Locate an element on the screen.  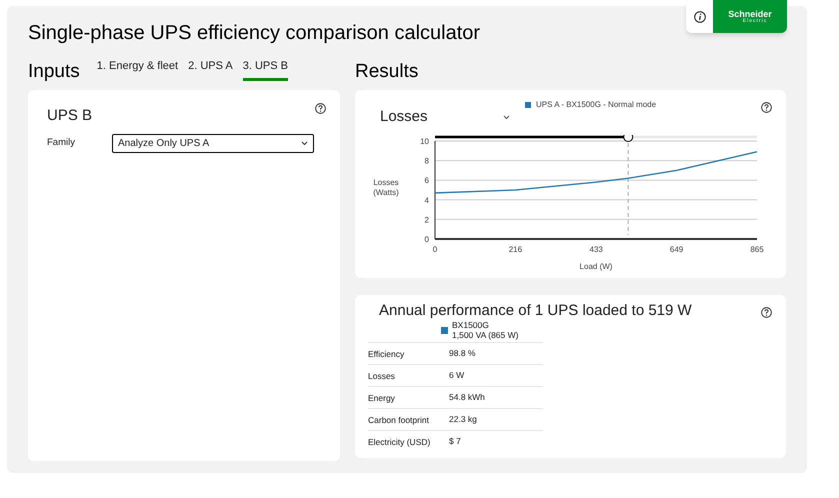
family-dropdown: Analyze Only UPS A is located at coordinates (213, 143).